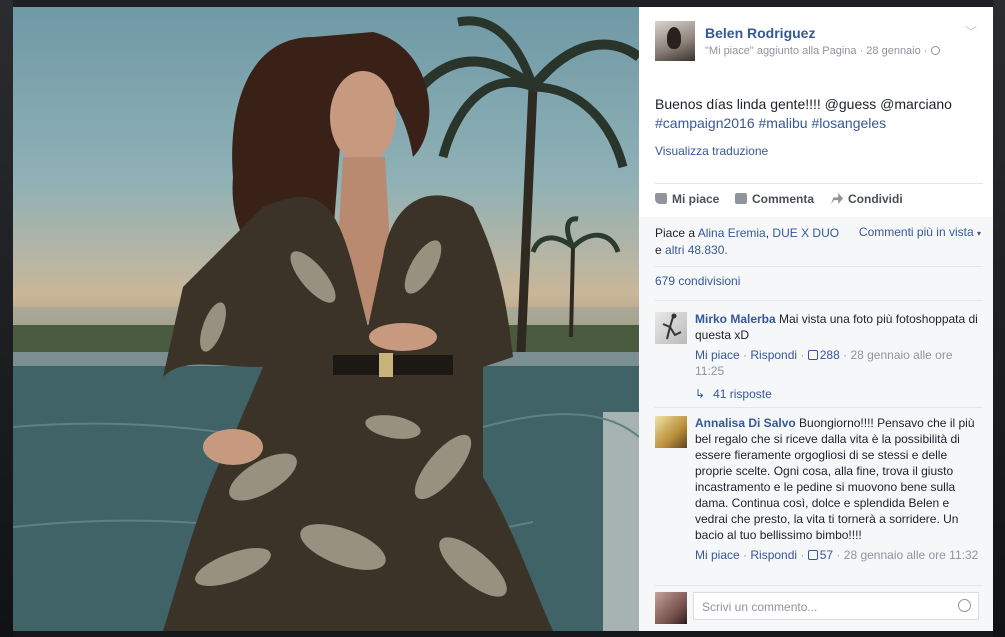 Image resolution: width=1005 pixels, height=637 pixels. I want to click on globe-icon, so click(936, 50).